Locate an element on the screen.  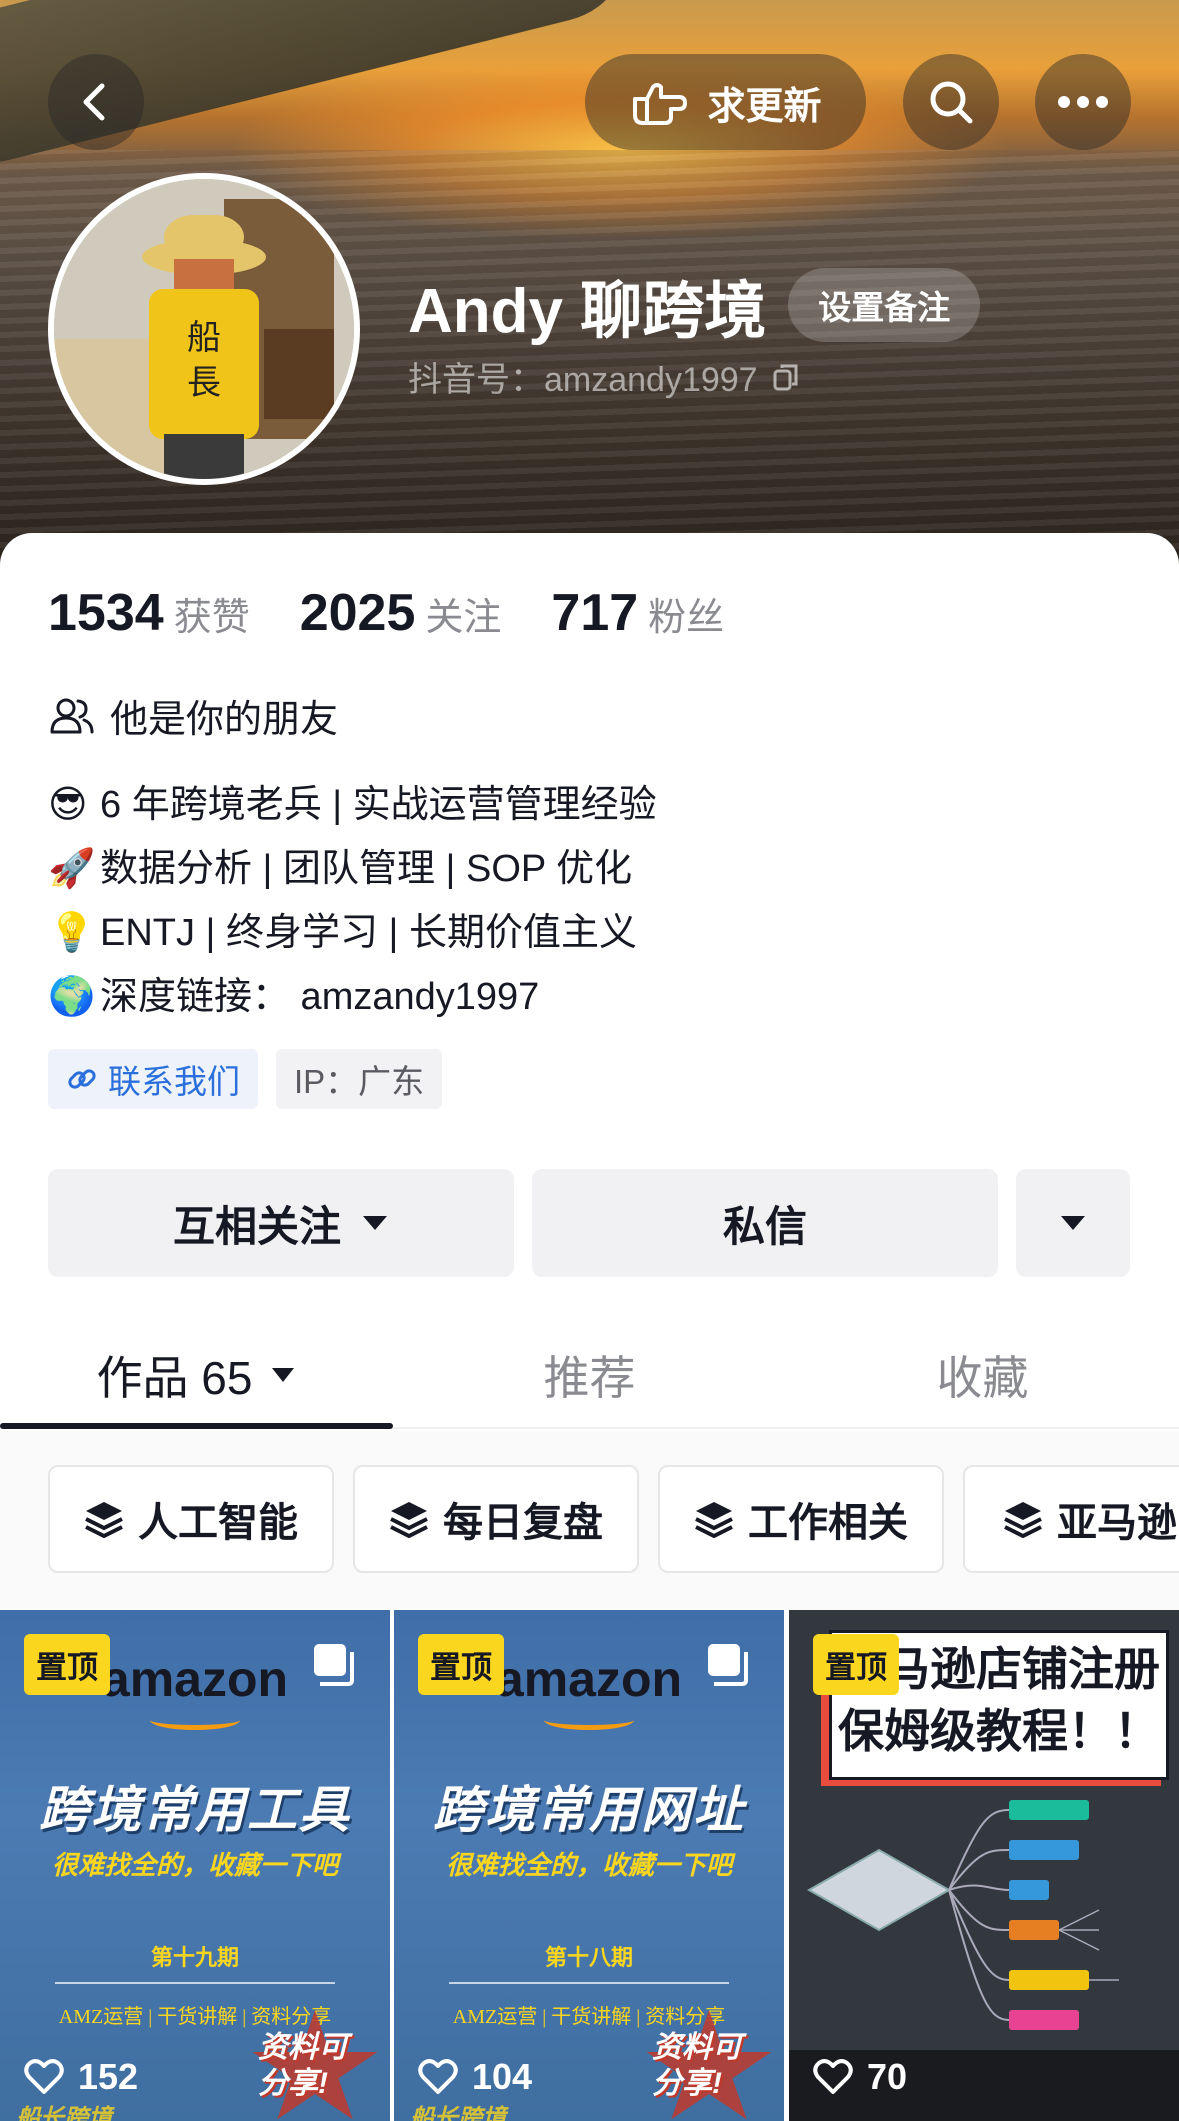
hand-point-icon is located at coordinates (660, 104).